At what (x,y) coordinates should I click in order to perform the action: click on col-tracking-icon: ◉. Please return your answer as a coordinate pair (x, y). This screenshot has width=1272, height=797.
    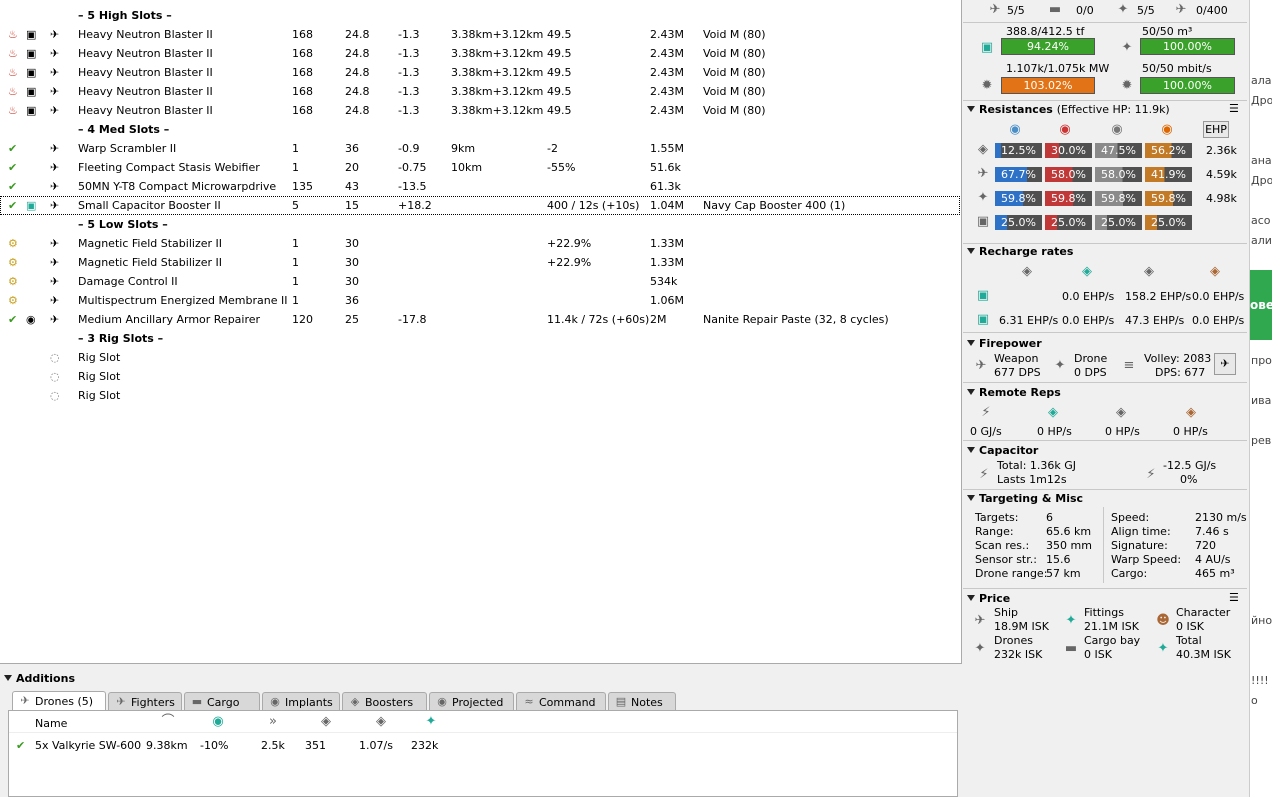
    Looking at the image, I should click on (218, 722).